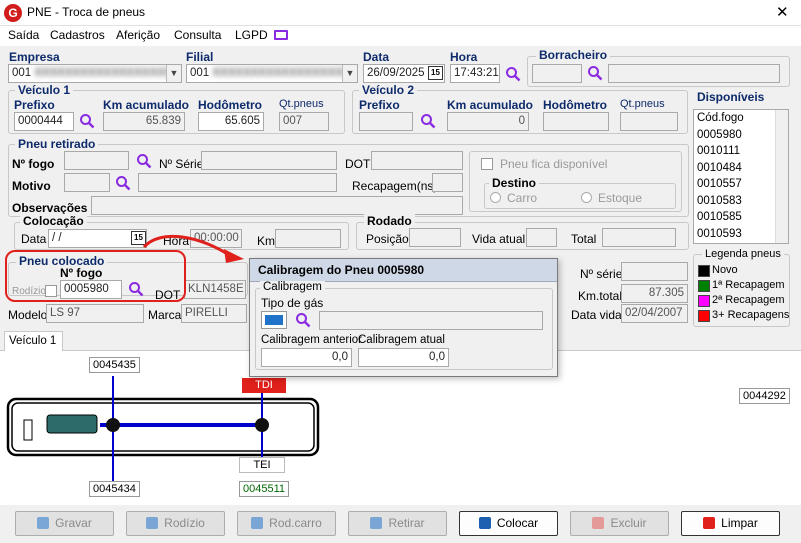 The image size is (801, 543). I want to click on tire-tei: TEI, so click(262, 465).